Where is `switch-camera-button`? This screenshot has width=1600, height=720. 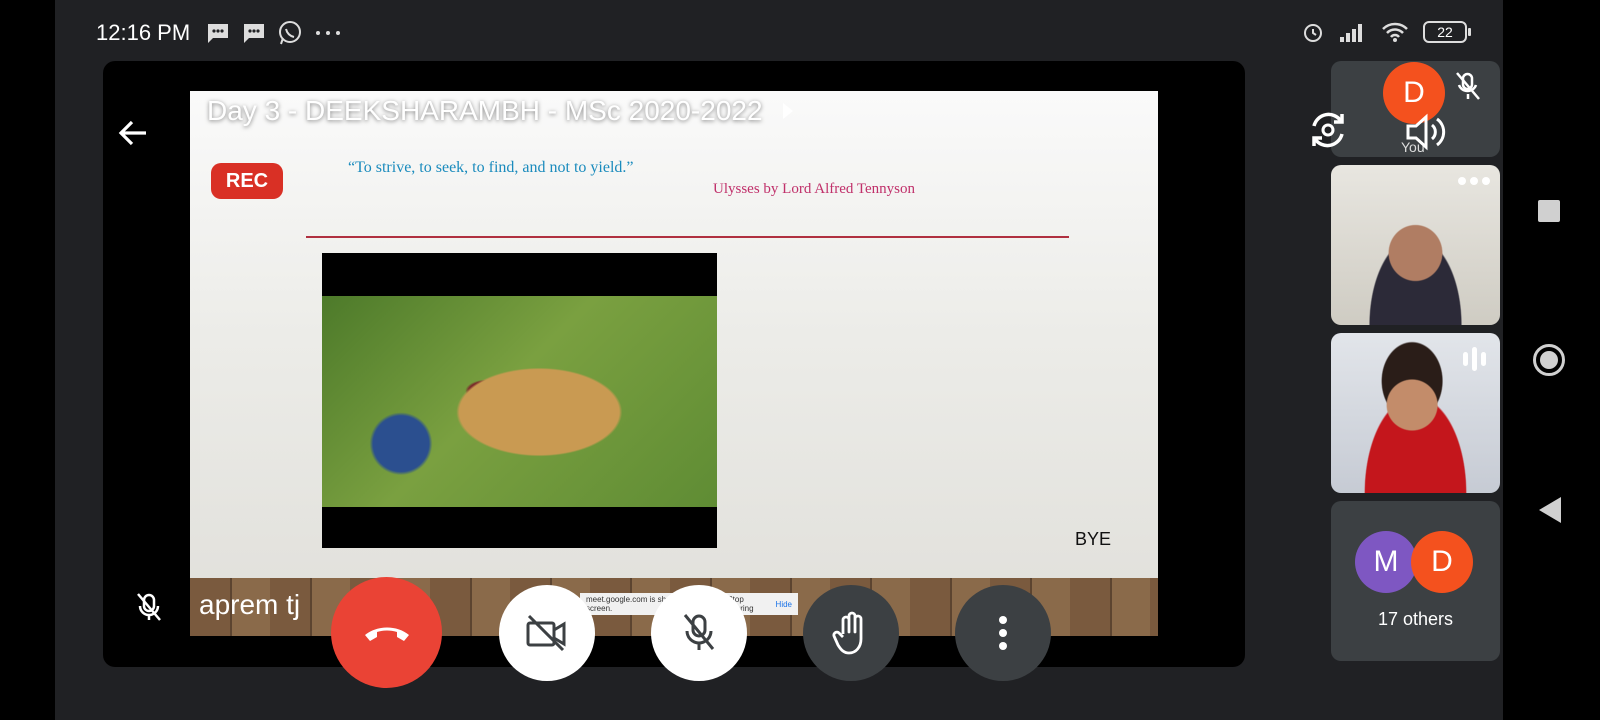 switch-camera-button is located at coordinates (1328, 132).